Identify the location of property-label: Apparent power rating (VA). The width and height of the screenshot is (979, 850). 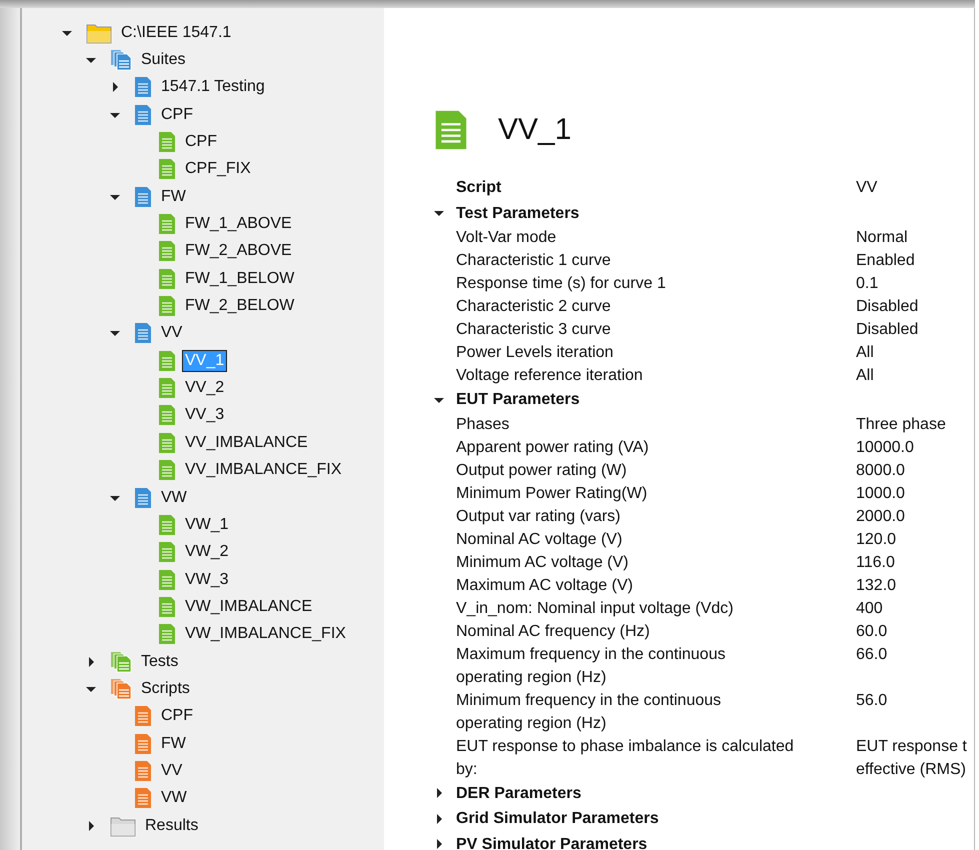
(553, 448).